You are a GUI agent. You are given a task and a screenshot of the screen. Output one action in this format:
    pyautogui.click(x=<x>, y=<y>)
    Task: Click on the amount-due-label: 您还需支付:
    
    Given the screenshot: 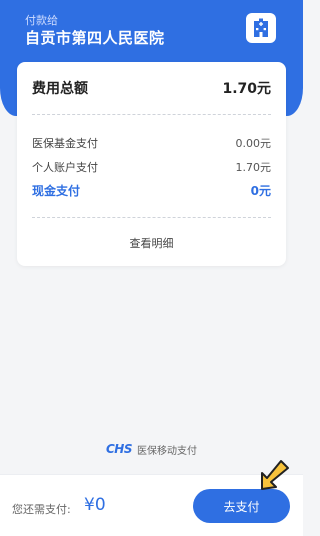 What is the action you would take?
    pyautogui.click(x=41, y=509)
    